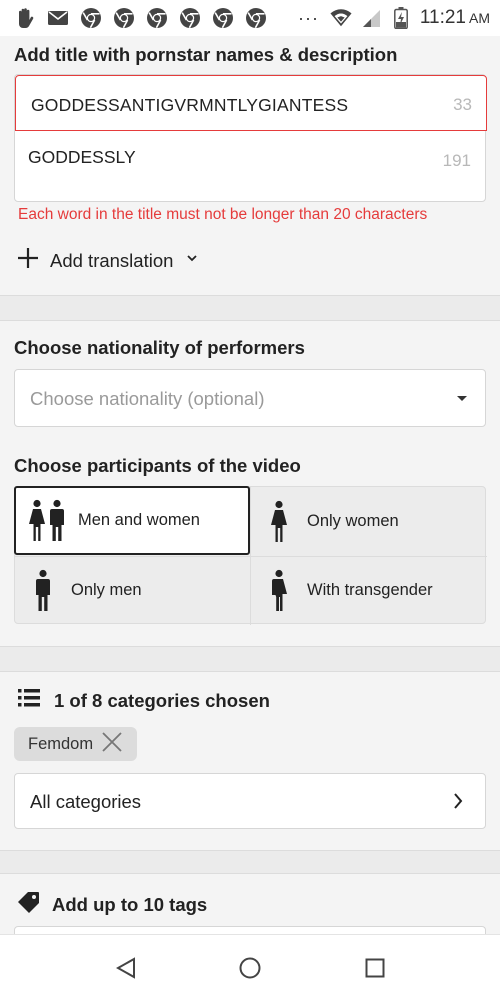 Image resolution: width=500 pixels, height=1000 pixels. What do you see at coordinates (462, 398) in the screenshot?
I see `caret-down-icon` at bounding box center [462, 398].